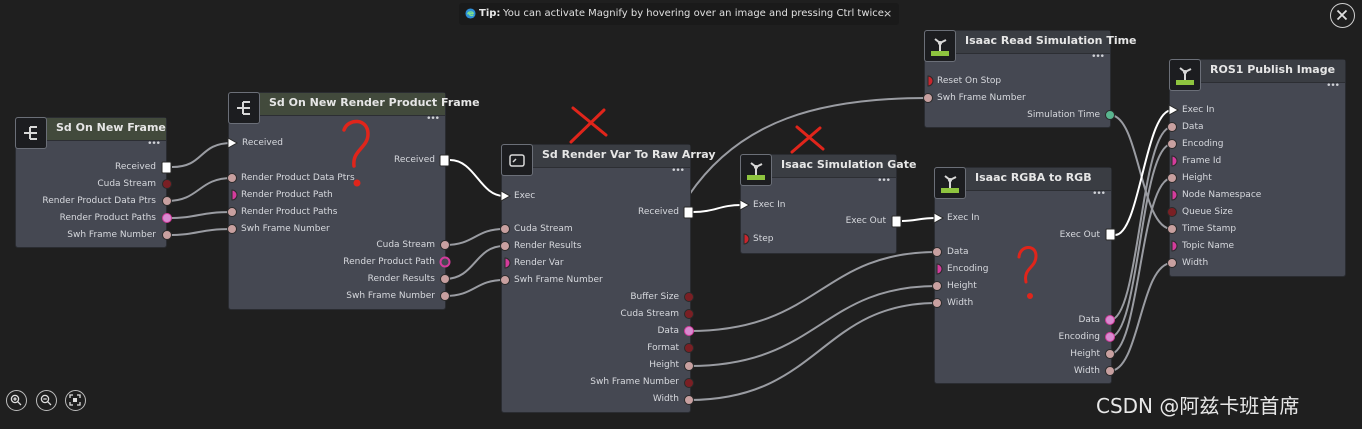  Describe the element at coordinates (107, 218) in the screenshot. I see `output-label: Render Product Paths` at that location.